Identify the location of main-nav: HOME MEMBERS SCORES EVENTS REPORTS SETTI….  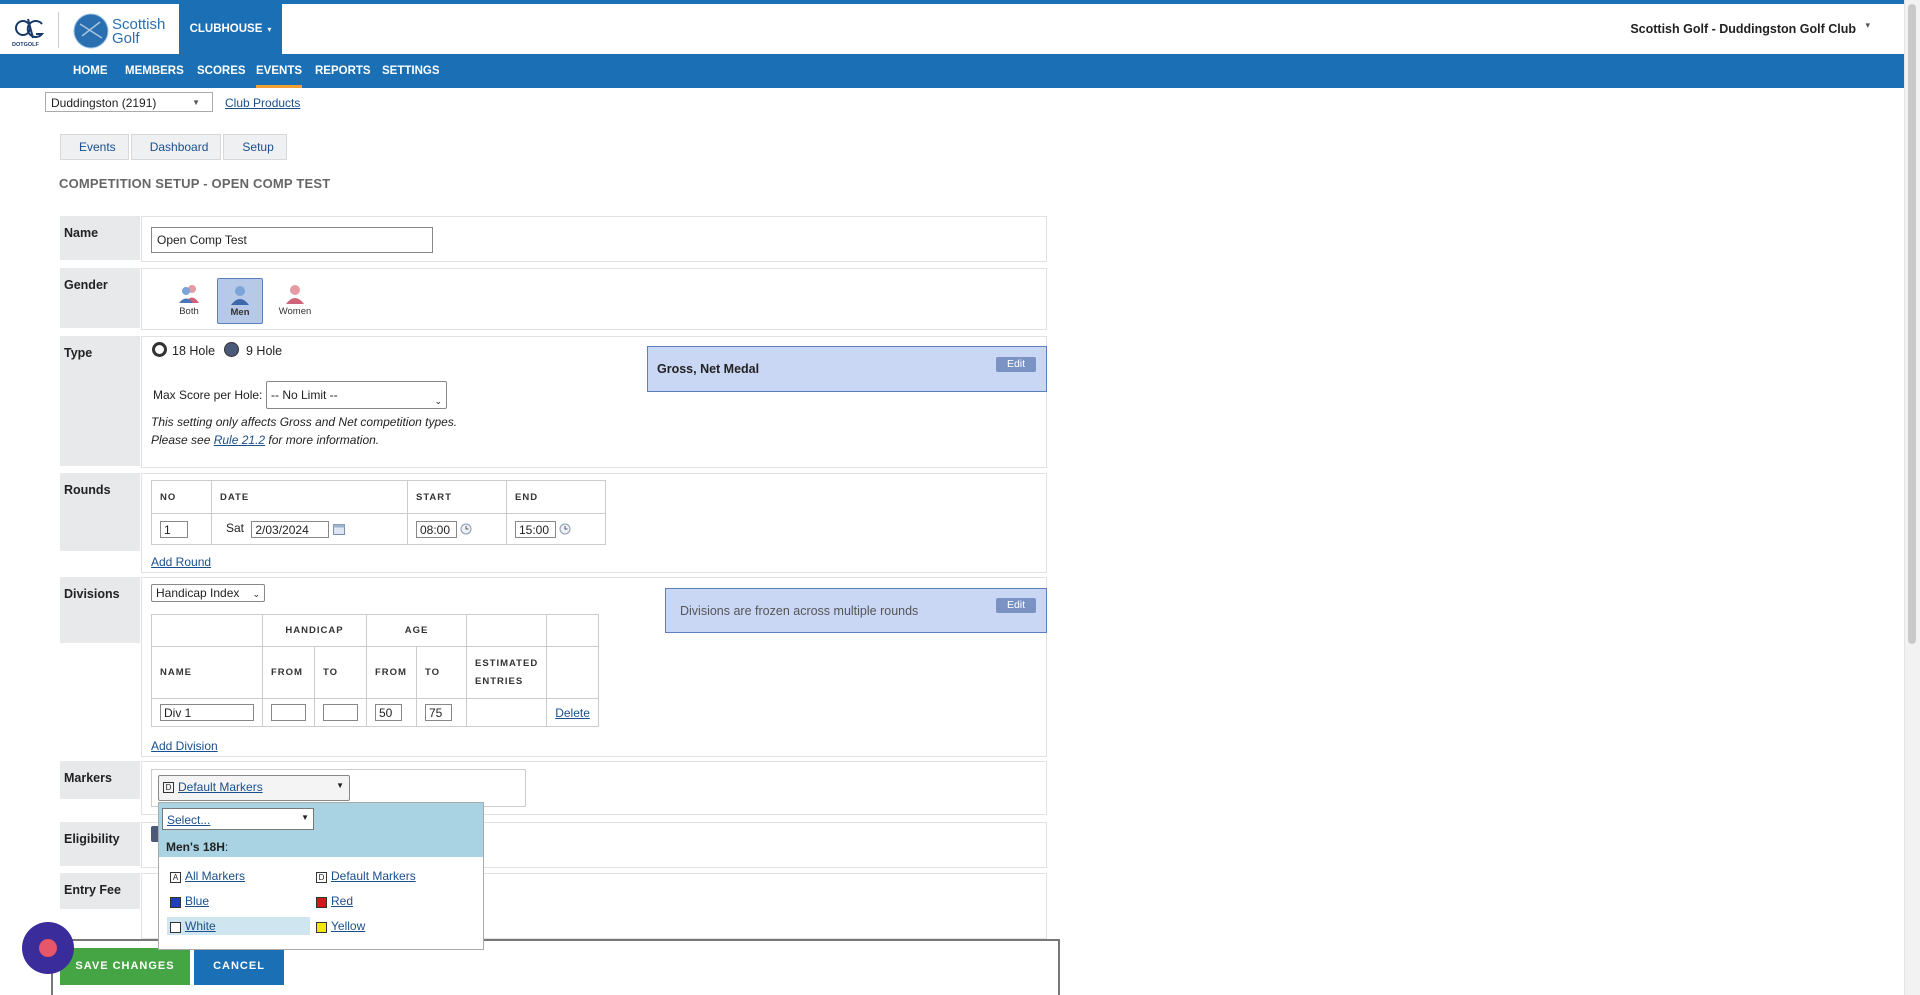
(952, 71).